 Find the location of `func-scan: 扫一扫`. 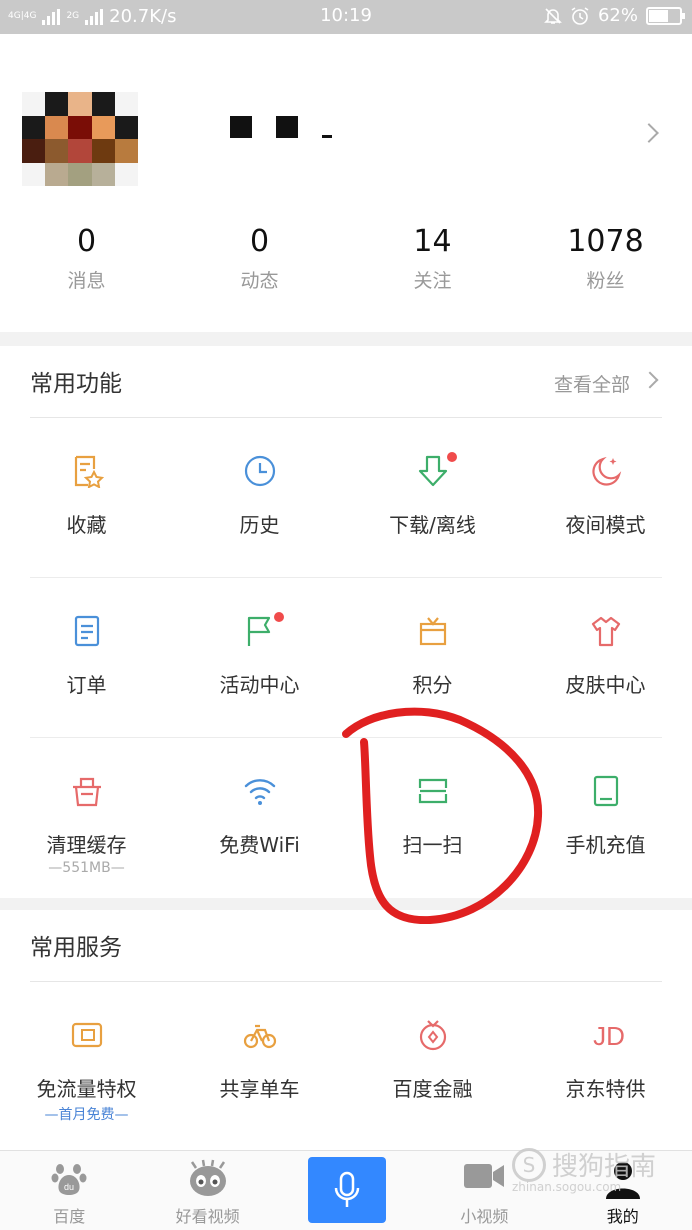

func-scan: 扫一扫 is located at coordinates (432, 818).